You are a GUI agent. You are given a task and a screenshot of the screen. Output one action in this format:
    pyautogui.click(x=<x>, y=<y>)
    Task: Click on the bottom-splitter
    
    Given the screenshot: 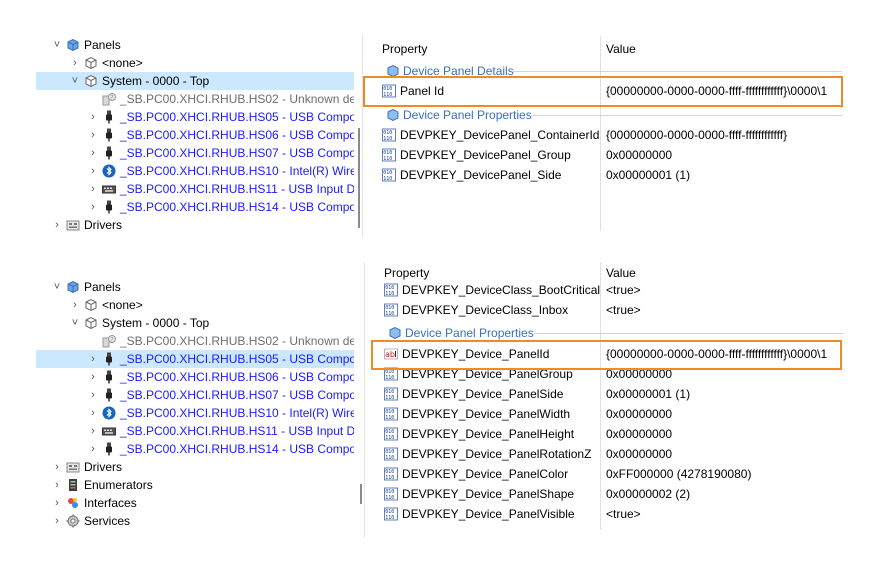 What is the action you would take?
    pyautogui.click(x=364, y=400)
    